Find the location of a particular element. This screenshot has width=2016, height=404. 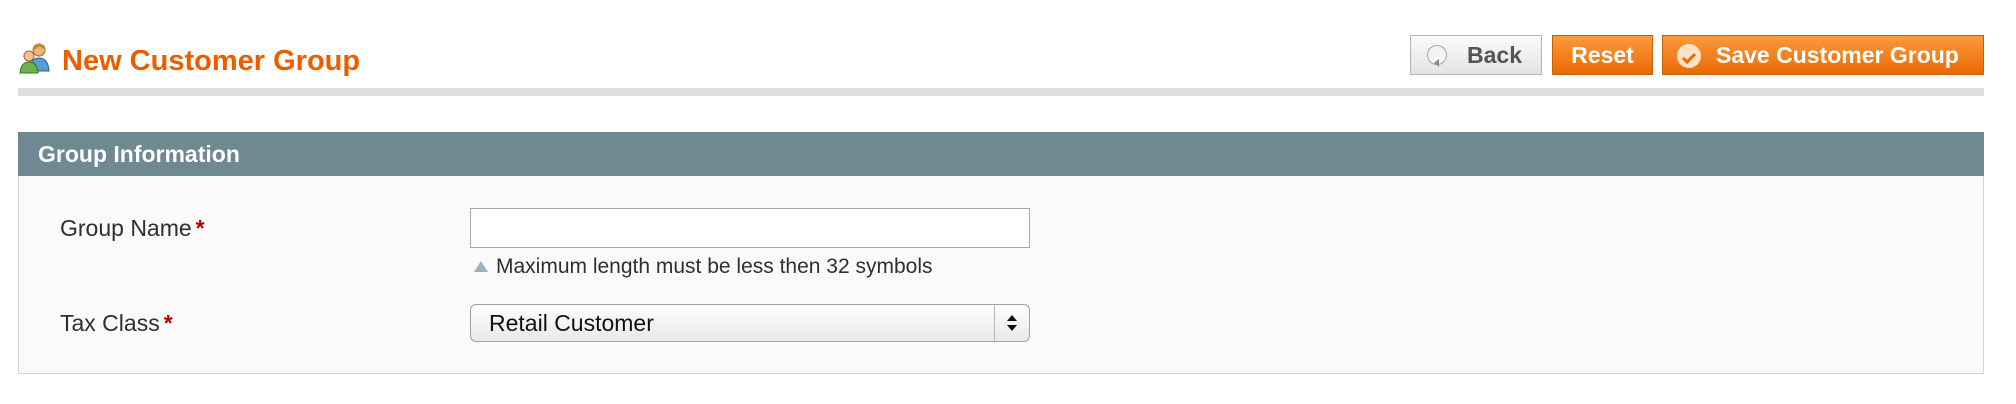

reset-button-label: Reset is located at coordinates (1602, 55).